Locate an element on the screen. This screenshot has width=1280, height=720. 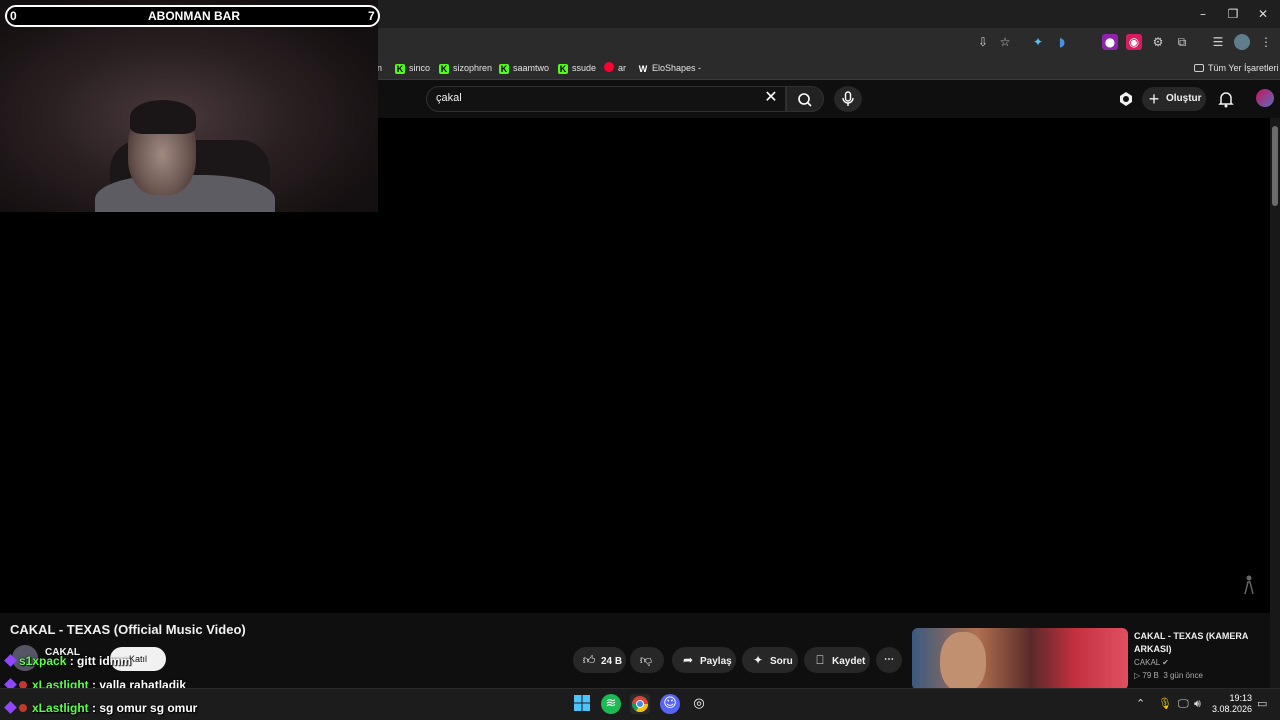
extension-icon: ⚙ is located at coordinates (1158, 42).